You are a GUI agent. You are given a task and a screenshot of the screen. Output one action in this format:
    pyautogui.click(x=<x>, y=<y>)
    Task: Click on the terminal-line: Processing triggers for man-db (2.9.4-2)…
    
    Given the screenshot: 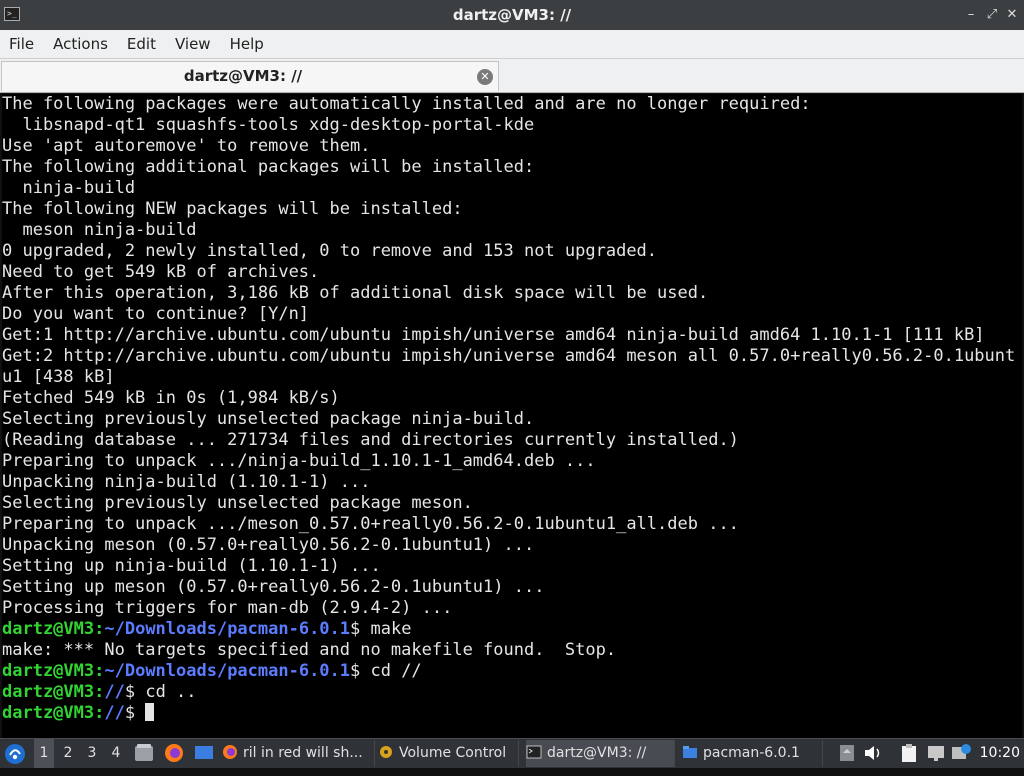 What is the action you would take?
    pyautogui.click(x=227, y=608)
    